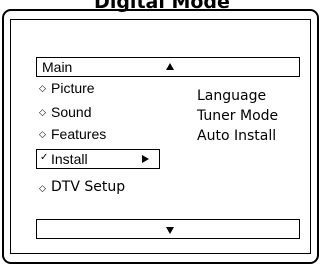 Image resolution: width=324 pixels, height=268 pixels. I want to click on menu-item-install: ✓ Install, so click(98, 159).